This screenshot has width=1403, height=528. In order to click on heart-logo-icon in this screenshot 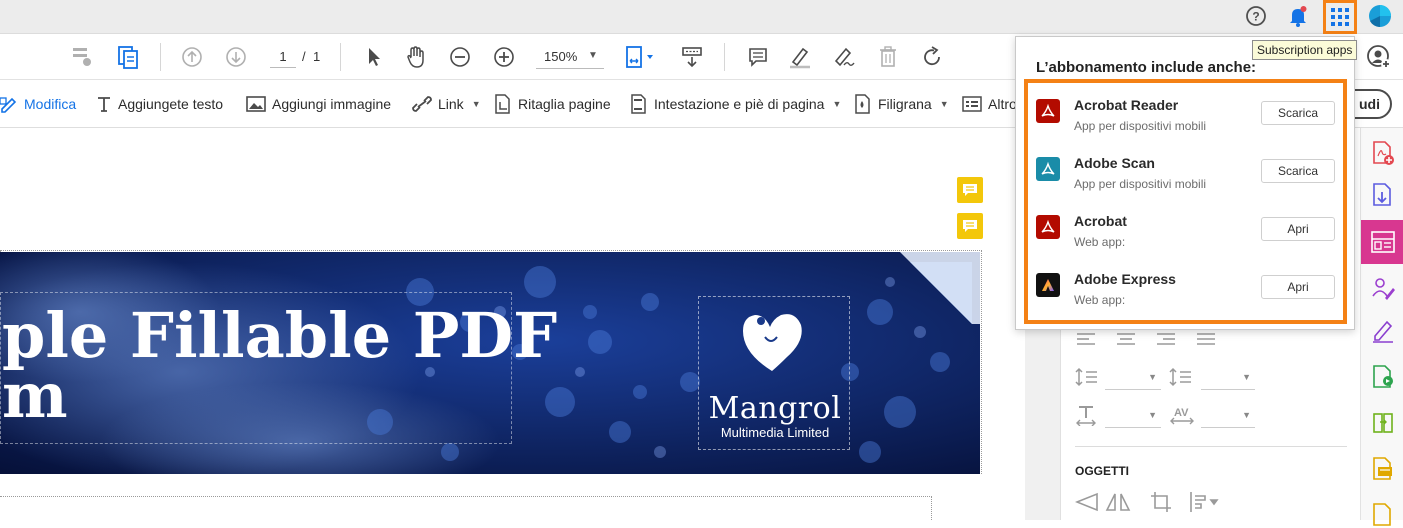, I will do `click(772, 342)`.